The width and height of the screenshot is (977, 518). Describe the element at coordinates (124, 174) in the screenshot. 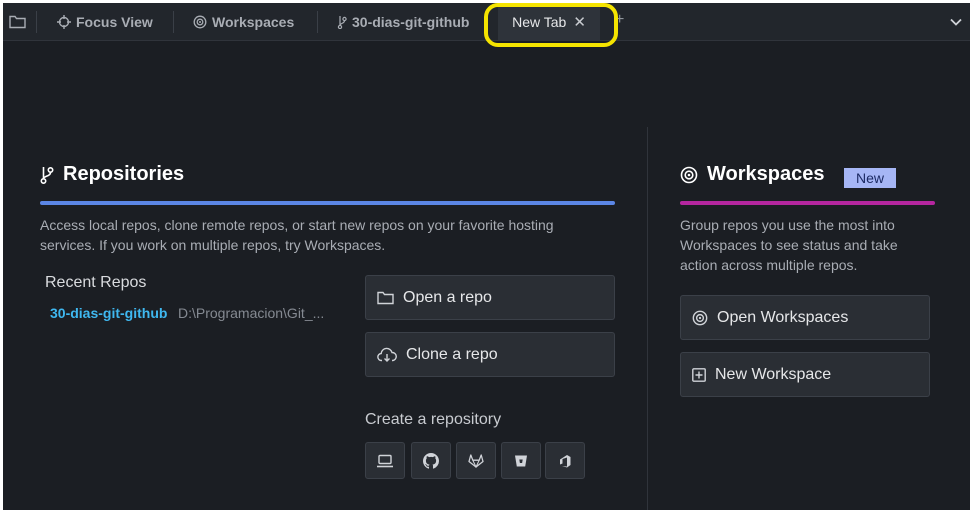

I see `section-title-text: Repositories` at that location.